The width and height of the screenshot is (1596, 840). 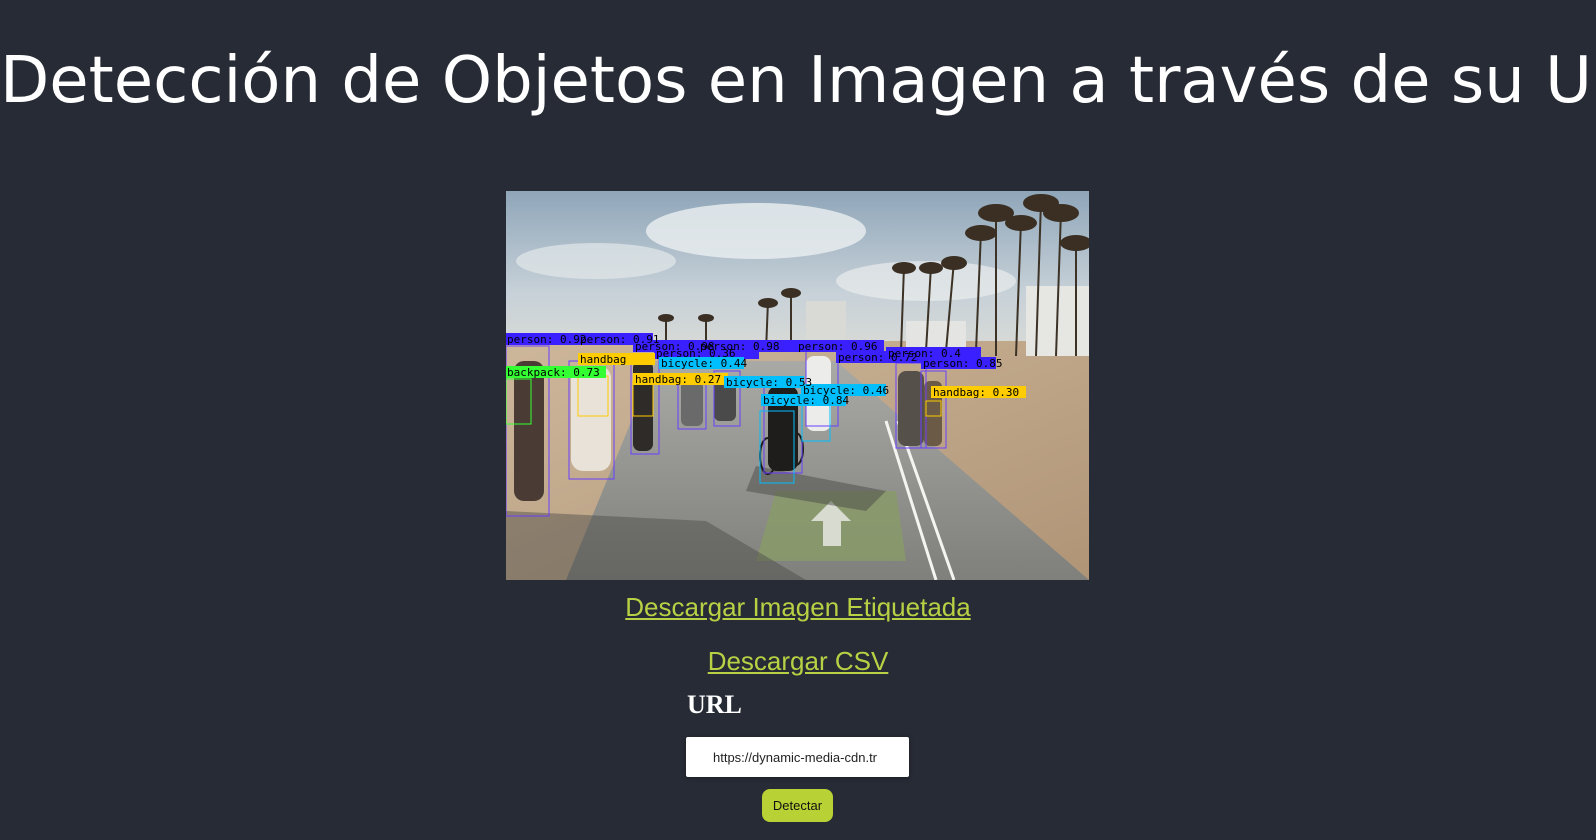 What do you see at coordinates (704, 363) in the screenshot?
I see `det-label-13: bicycle: 0.44` at bounding box center [704, 363].